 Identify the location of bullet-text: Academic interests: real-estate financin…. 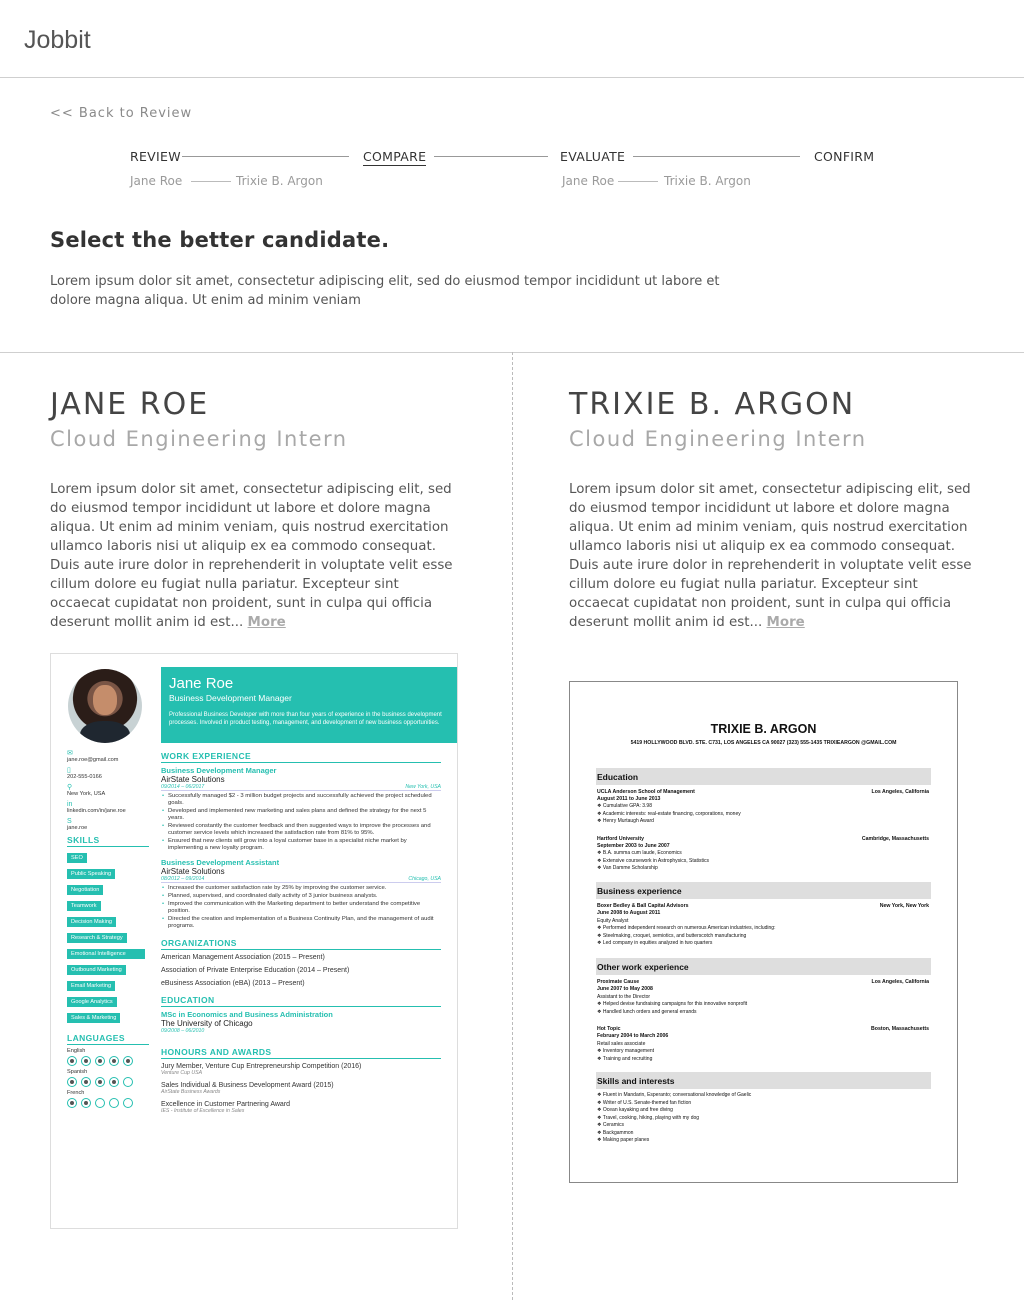
(671, 813).